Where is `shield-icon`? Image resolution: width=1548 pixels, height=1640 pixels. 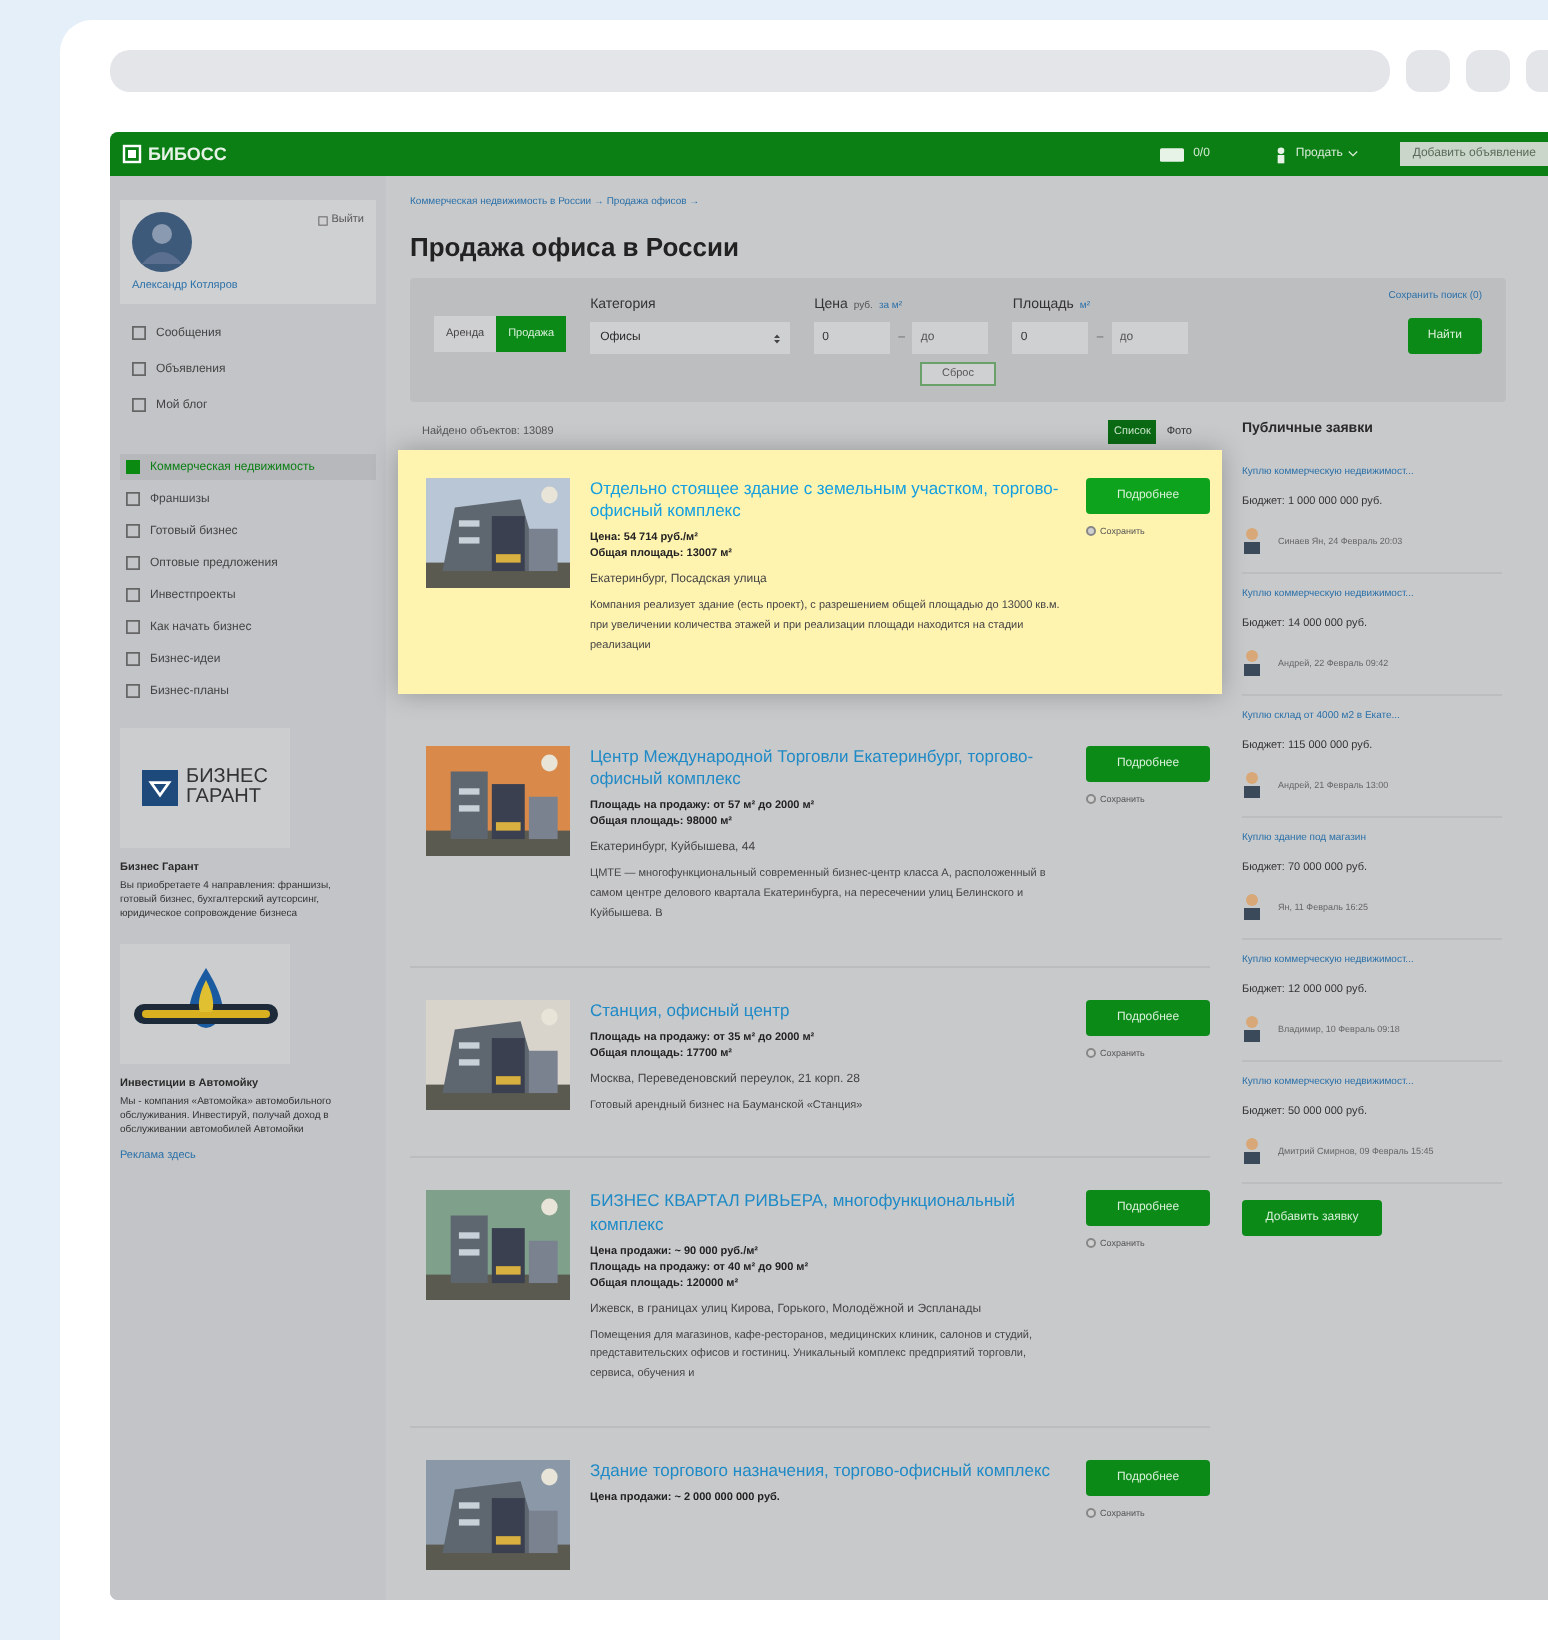 shield-icon is located at coordinates (160, 788).